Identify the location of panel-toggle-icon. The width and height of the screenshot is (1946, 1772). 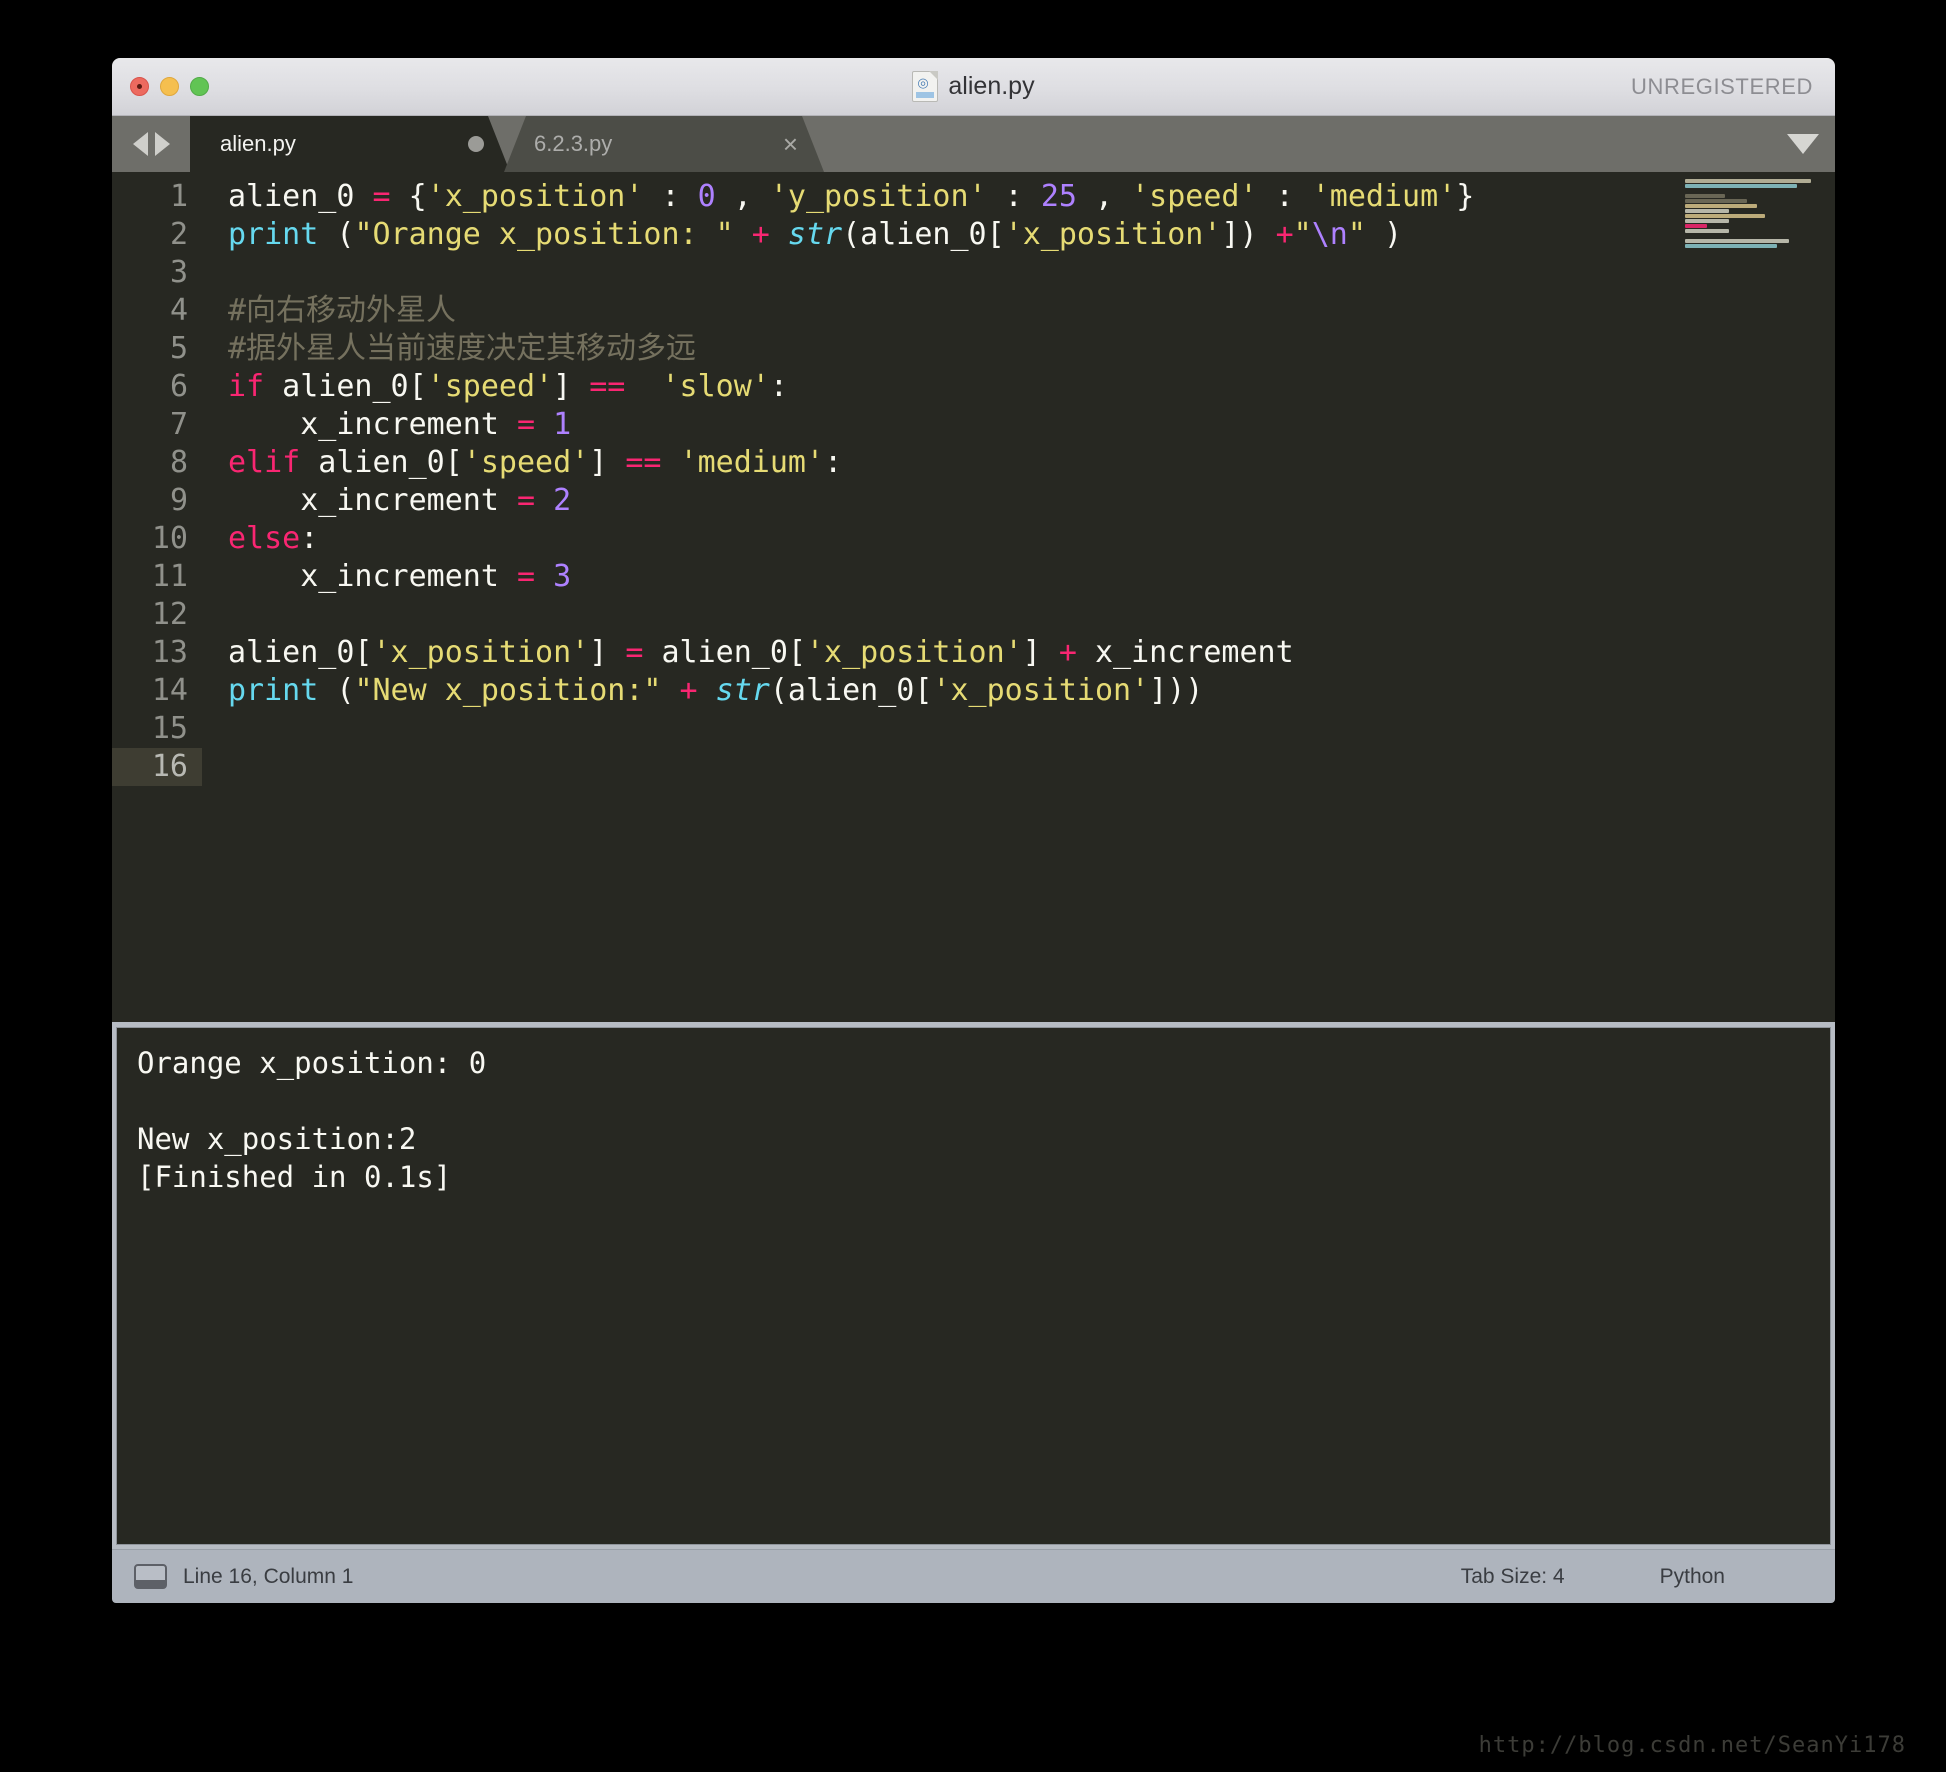
(150, 1576).